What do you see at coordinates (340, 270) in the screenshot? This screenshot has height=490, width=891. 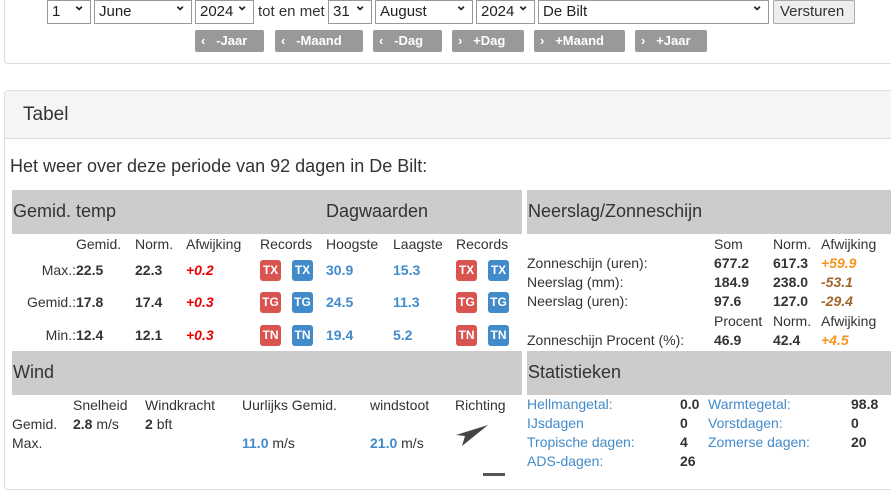 I see `high-value: 30.9` at bounding box center [340, 270].